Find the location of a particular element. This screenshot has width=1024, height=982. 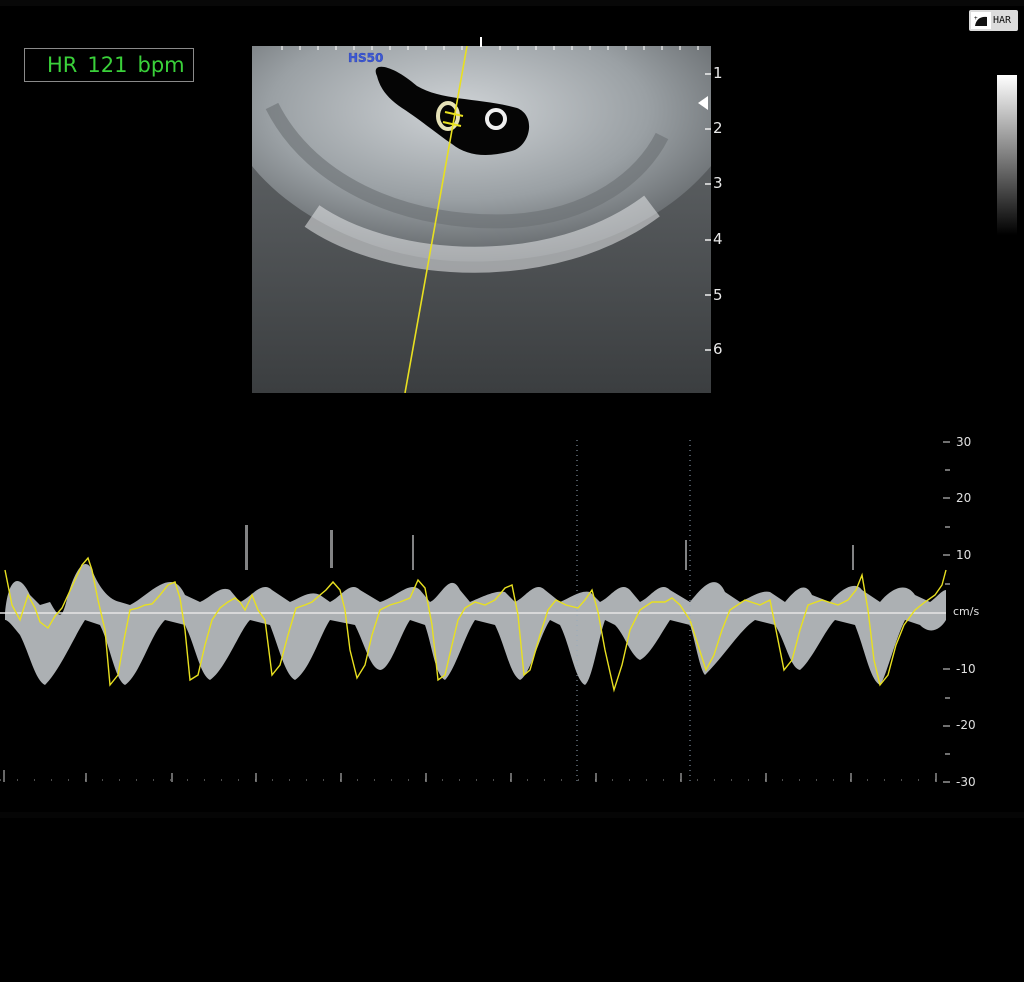

har-toggle-button: + HAR is located at coordinates (993, 20).